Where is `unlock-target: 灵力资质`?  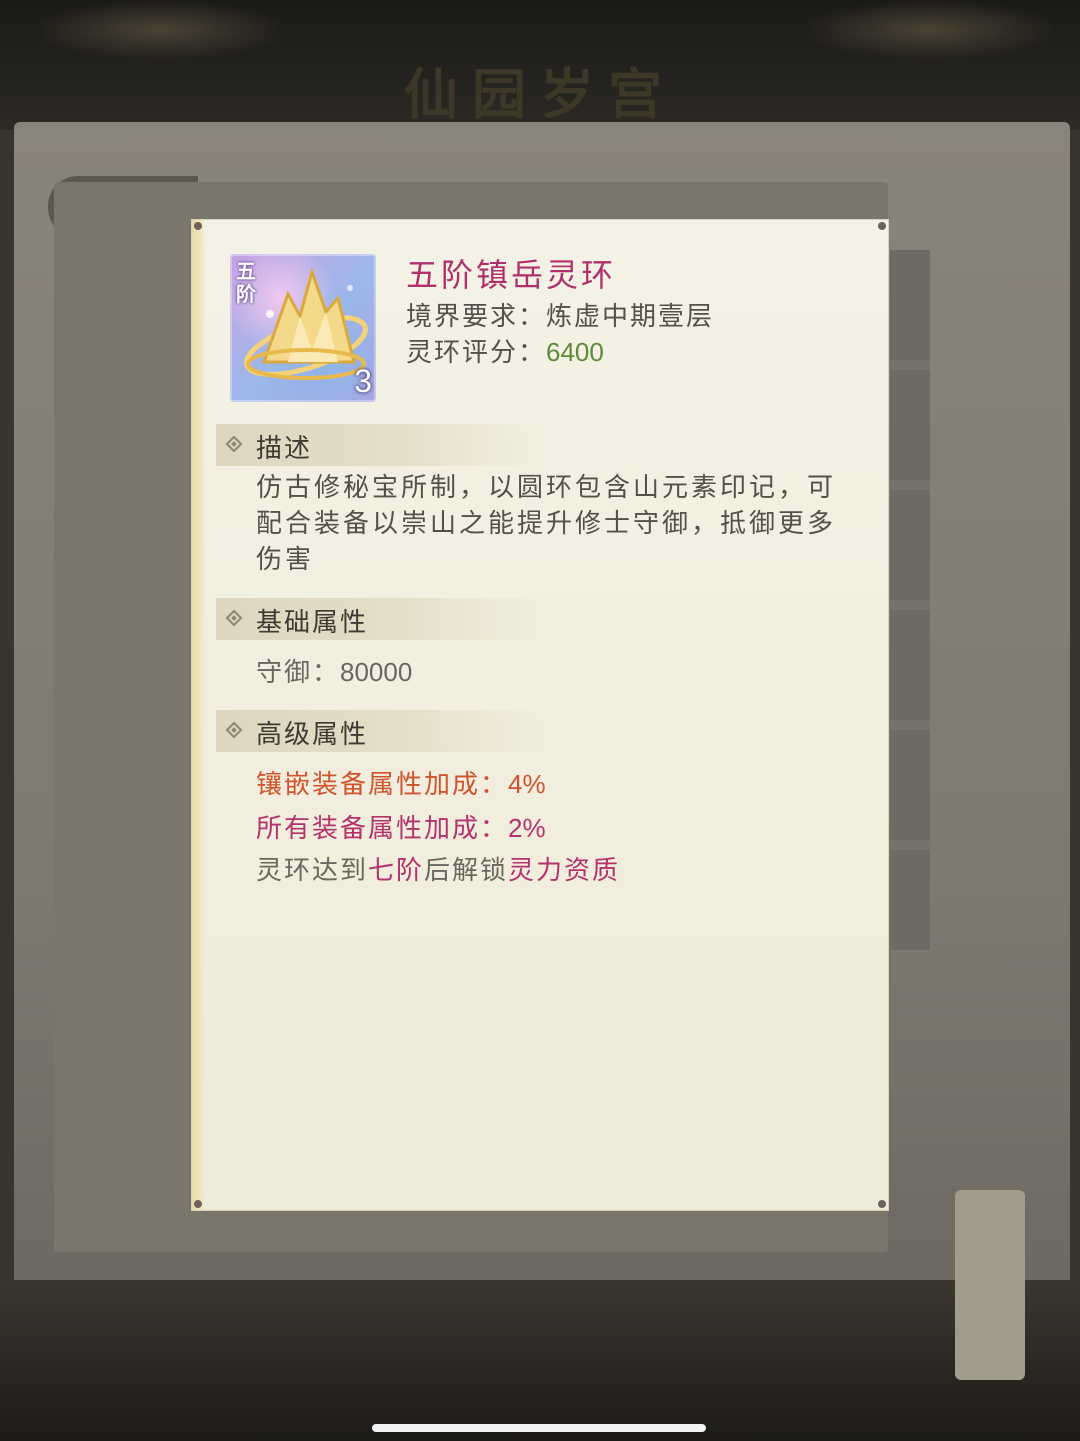 unlock-target: 灵力资质 is located at coordinates (564, 871).